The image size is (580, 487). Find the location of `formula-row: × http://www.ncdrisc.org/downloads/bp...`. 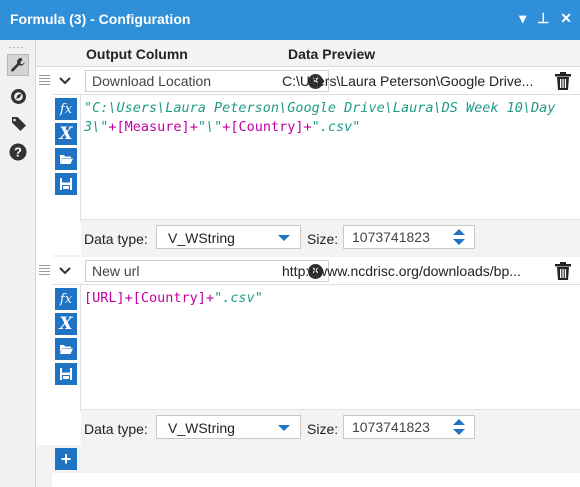

formula-row: × http://www.ncdrisc.org/downloads/bp... is located at coordinates (316, 271).